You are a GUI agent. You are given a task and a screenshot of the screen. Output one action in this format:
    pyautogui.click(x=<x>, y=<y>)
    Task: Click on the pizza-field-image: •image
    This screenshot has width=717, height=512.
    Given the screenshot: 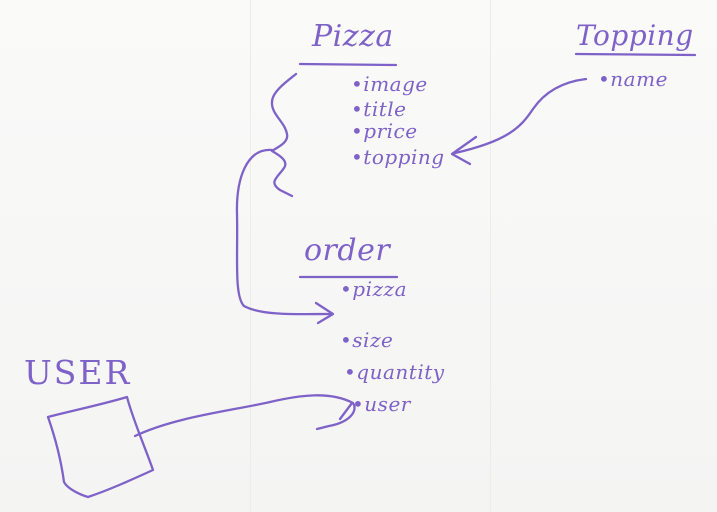 What is the action you would take?
    pyautogui.click(x=389, y=84)
    